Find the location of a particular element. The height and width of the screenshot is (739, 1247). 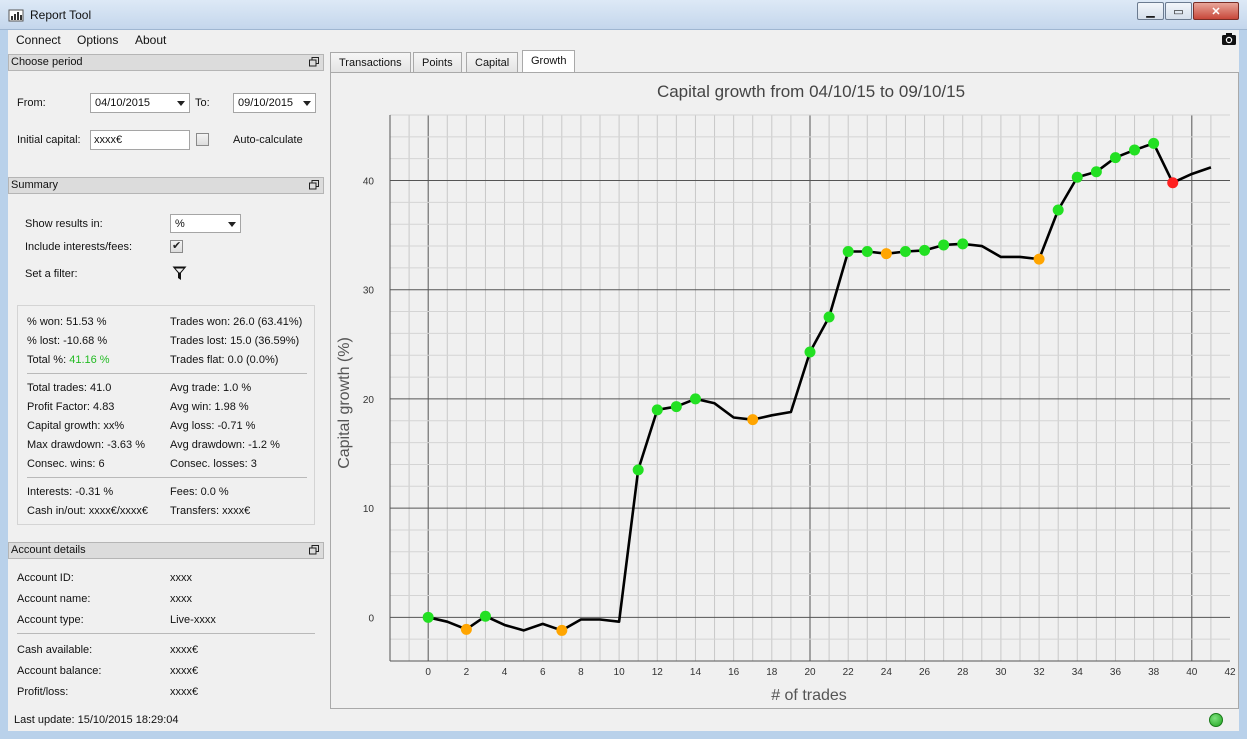

chart-x-tick-label: 36 is located at coordinates (1116, 672).